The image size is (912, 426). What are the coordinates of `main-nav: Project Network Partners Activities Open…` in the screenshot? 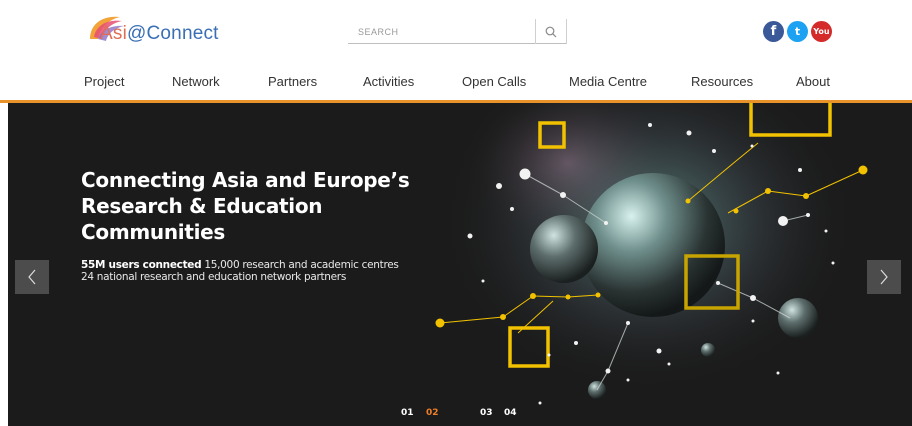 It's located at (456, 83).